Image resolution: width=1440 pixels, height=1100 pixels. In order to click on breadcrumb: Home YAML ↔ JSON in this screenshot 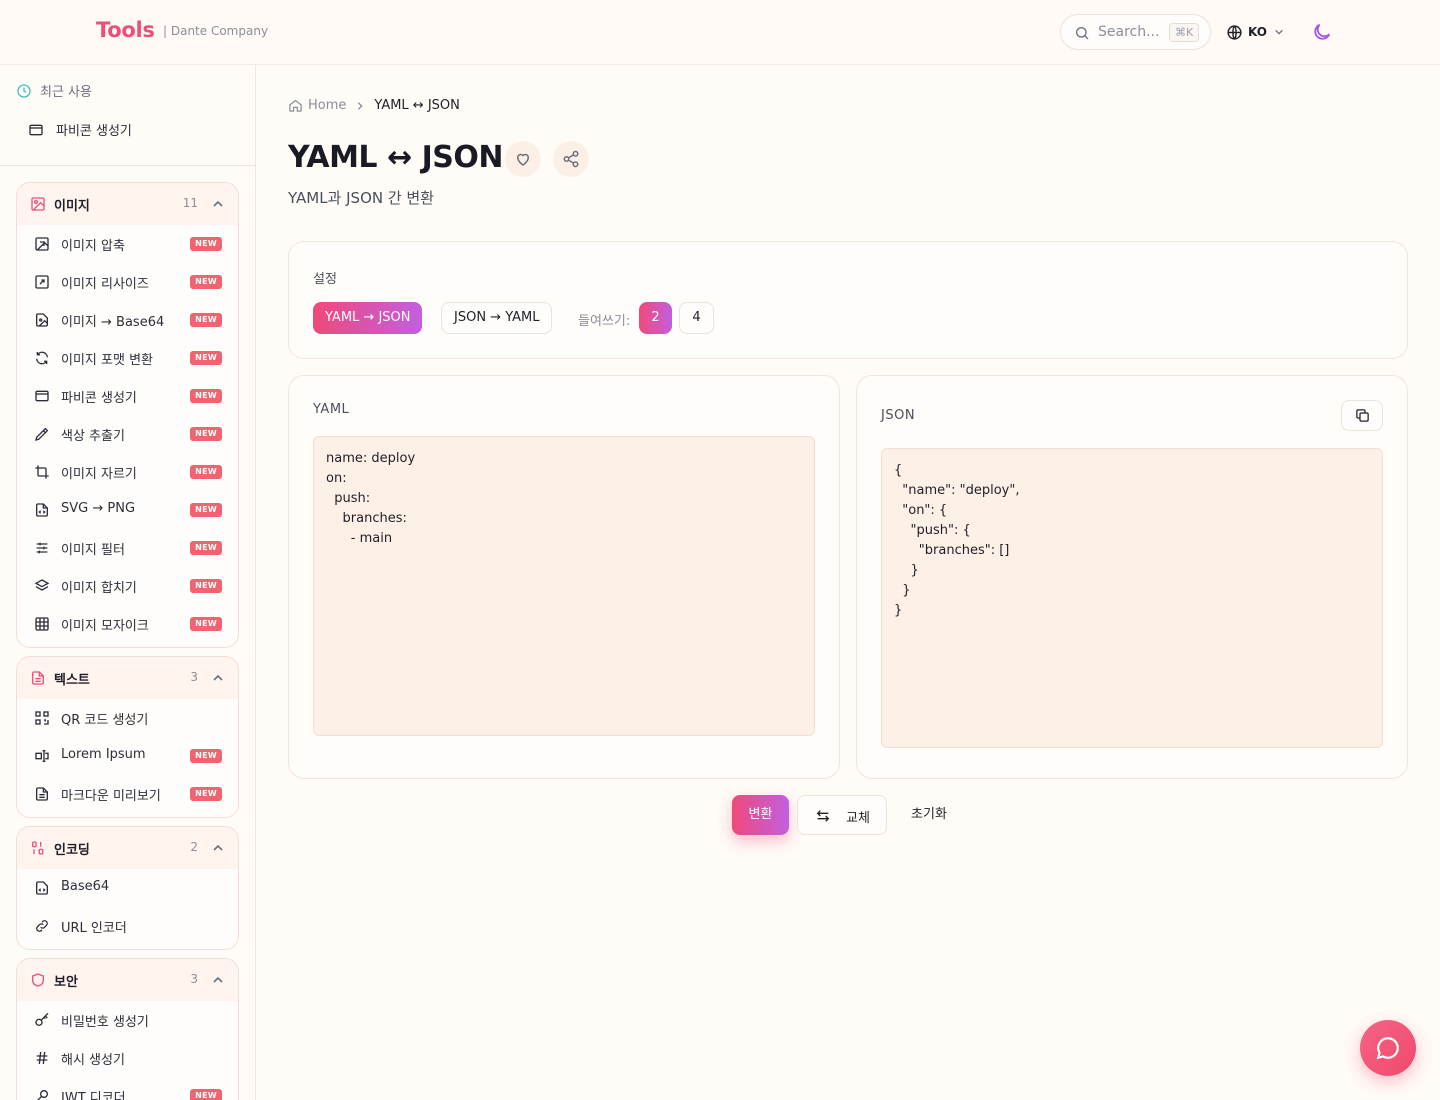, I will do `click(374, 105)`.